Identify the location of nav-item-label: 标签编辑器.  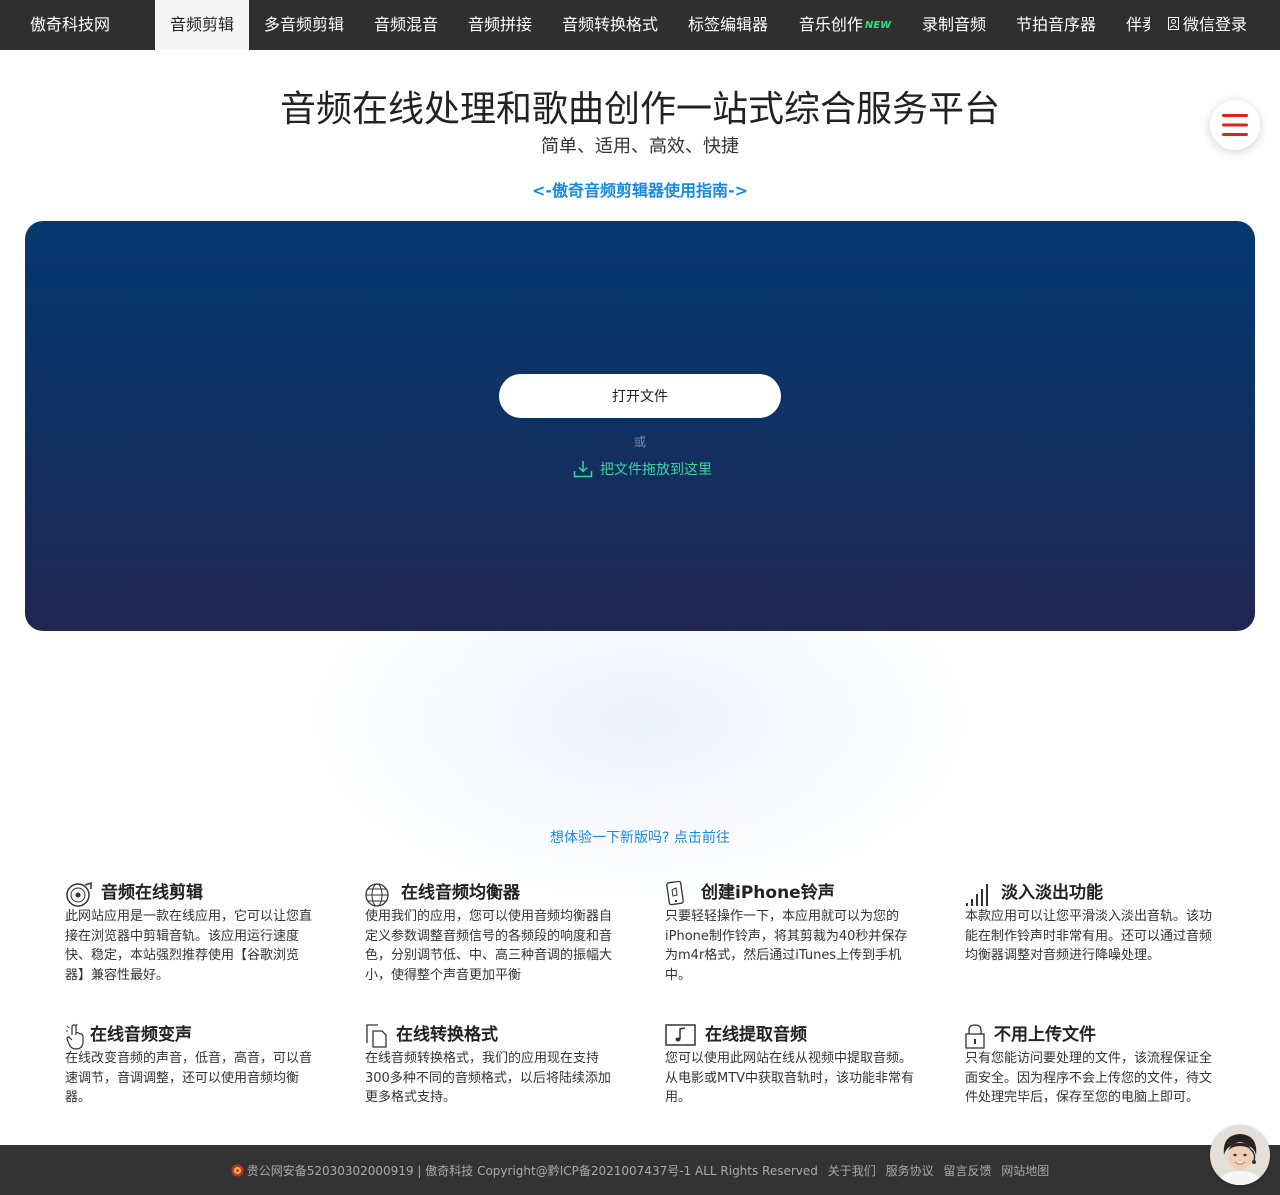
(727, 24).